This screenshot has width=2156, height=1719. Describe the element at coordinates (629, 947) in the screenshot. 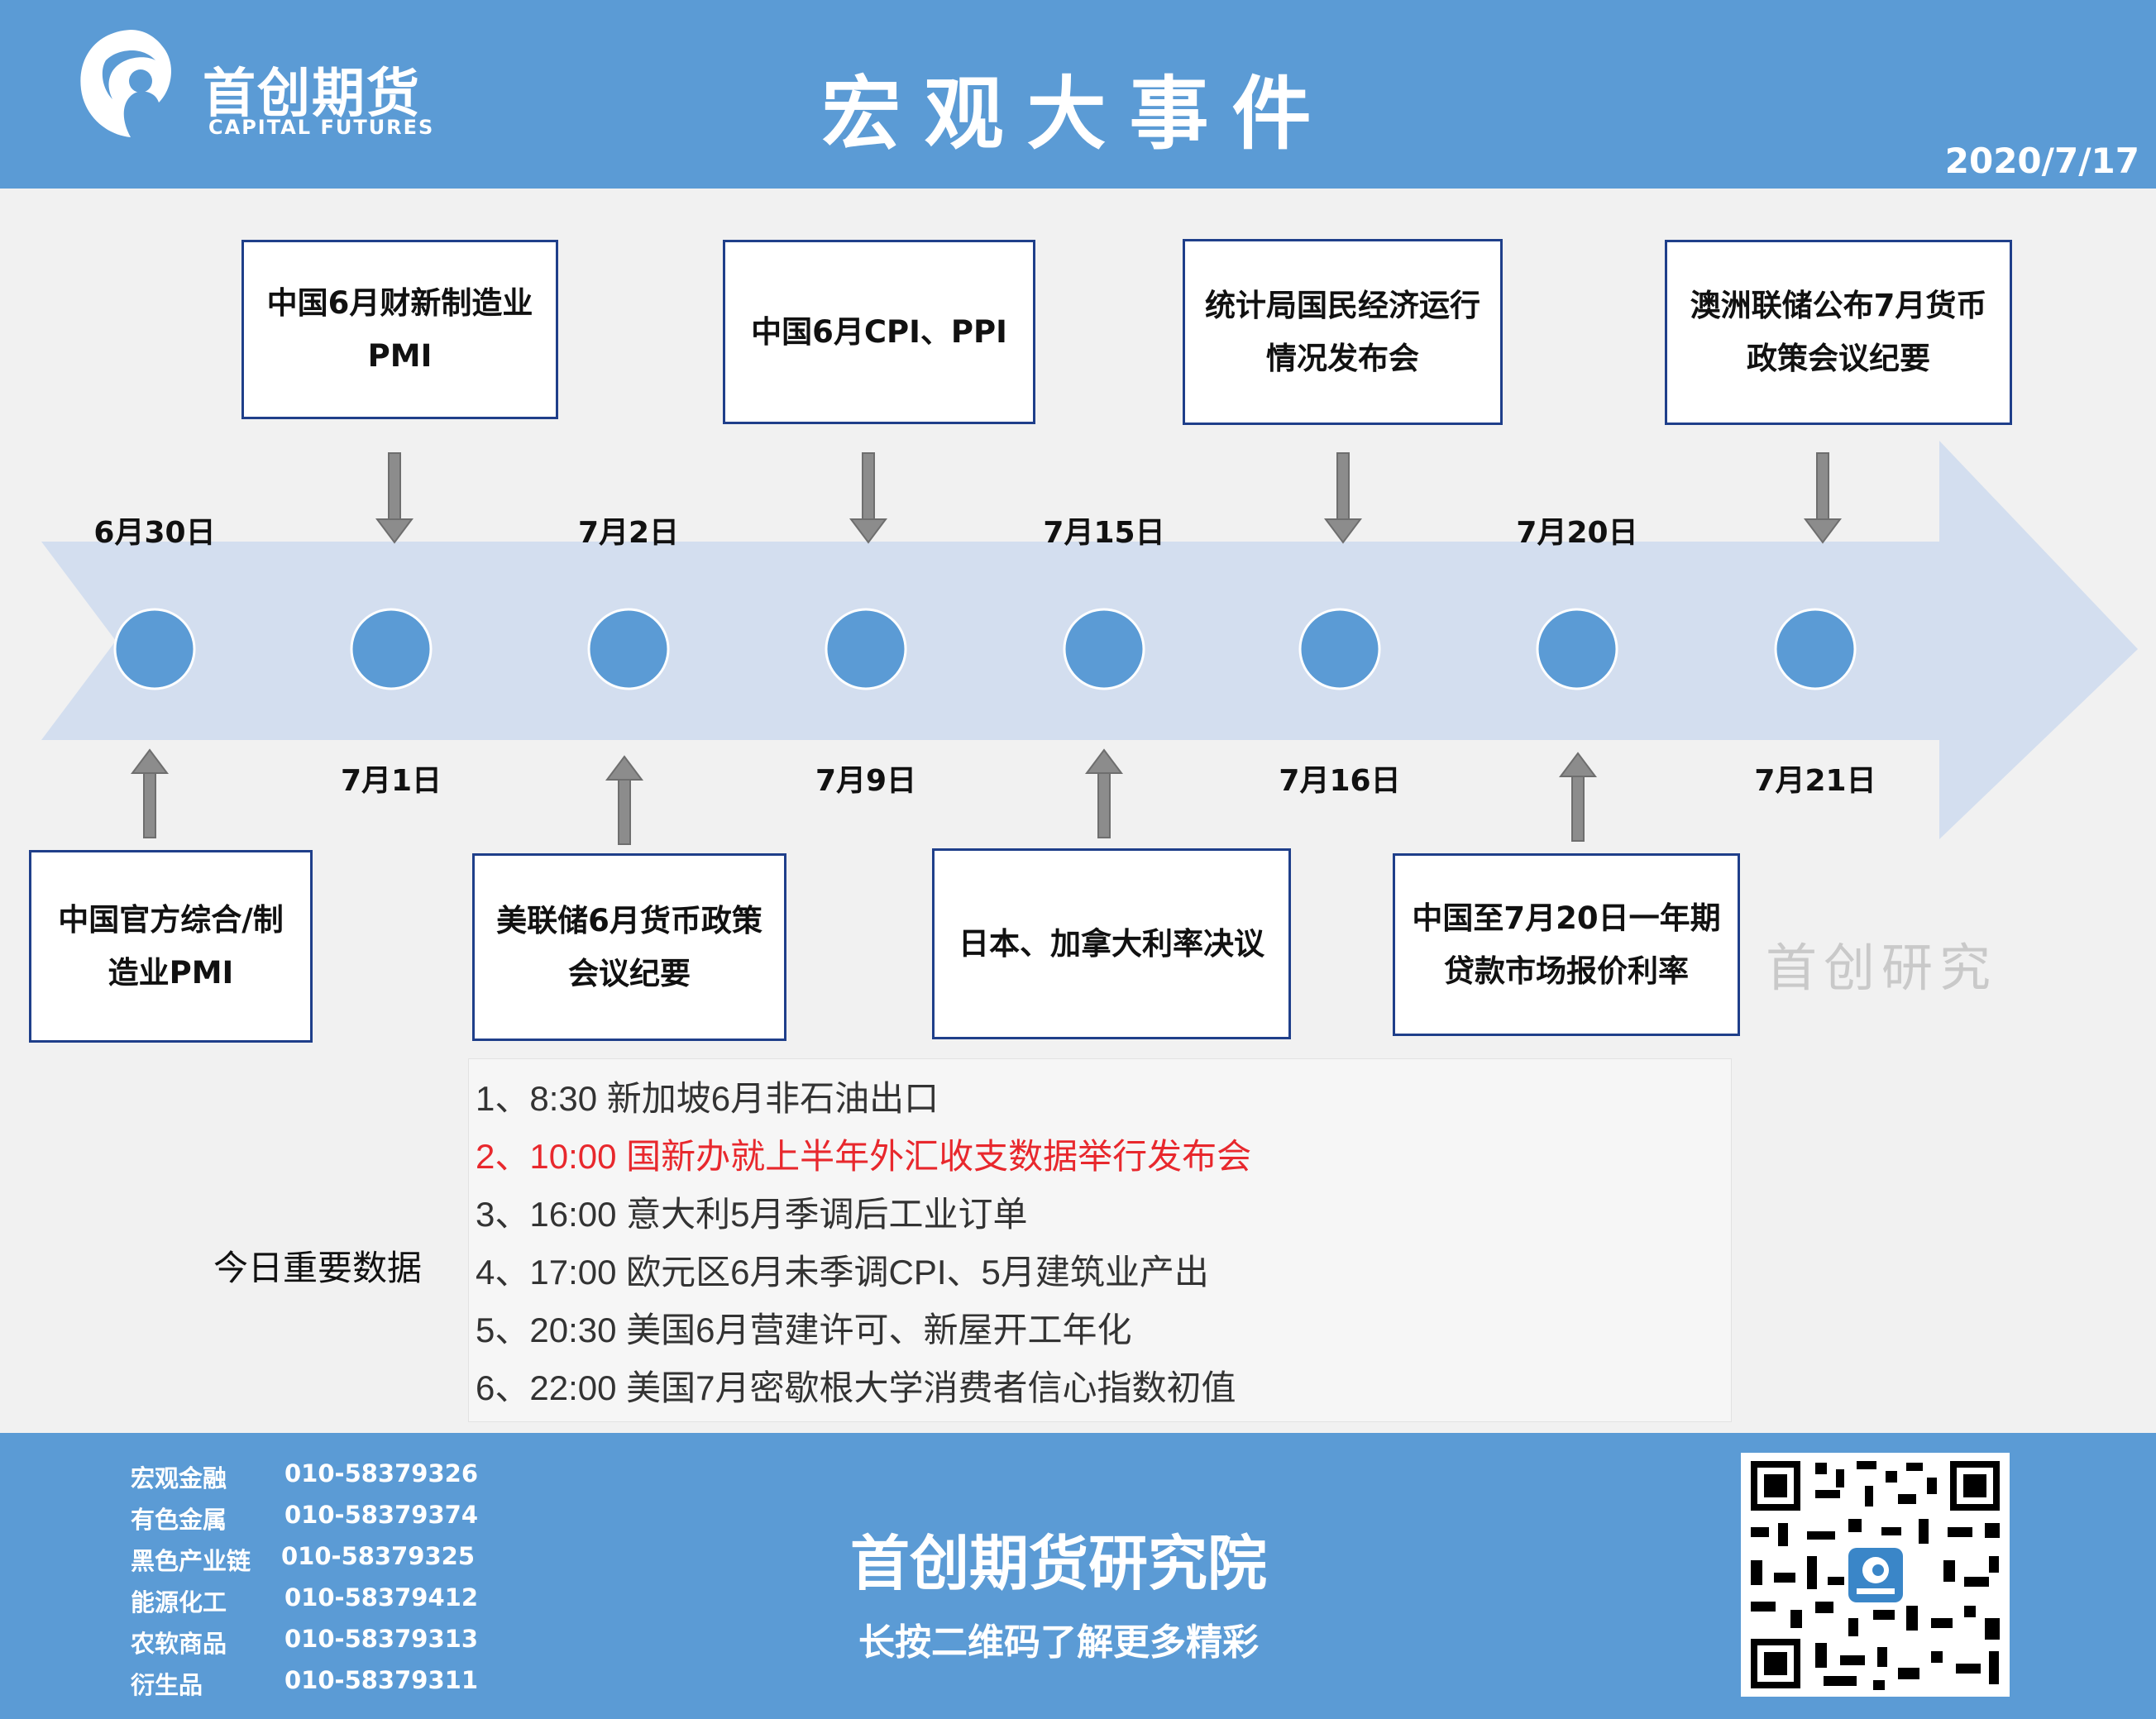

I see `event-box: 美联储6月货币政策 会议纪要` at that location.